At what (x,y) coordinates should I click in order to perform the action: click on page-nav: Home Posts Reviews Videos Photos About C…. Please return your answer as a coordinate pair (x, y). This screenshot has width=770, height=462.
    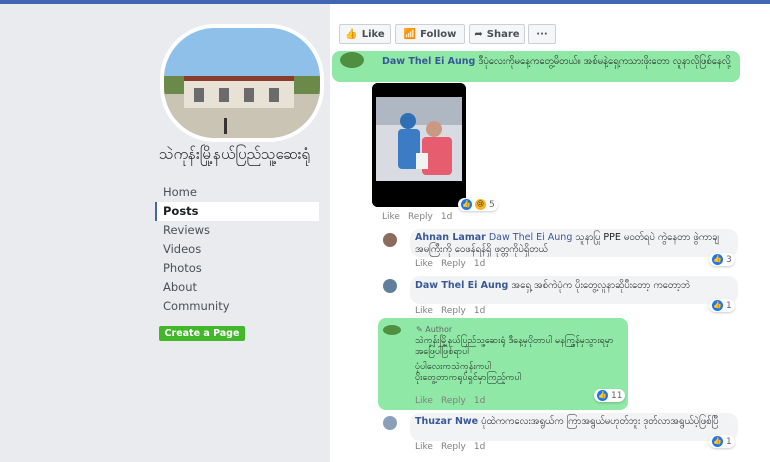
    Looking at the image, I should click on (237, 249).